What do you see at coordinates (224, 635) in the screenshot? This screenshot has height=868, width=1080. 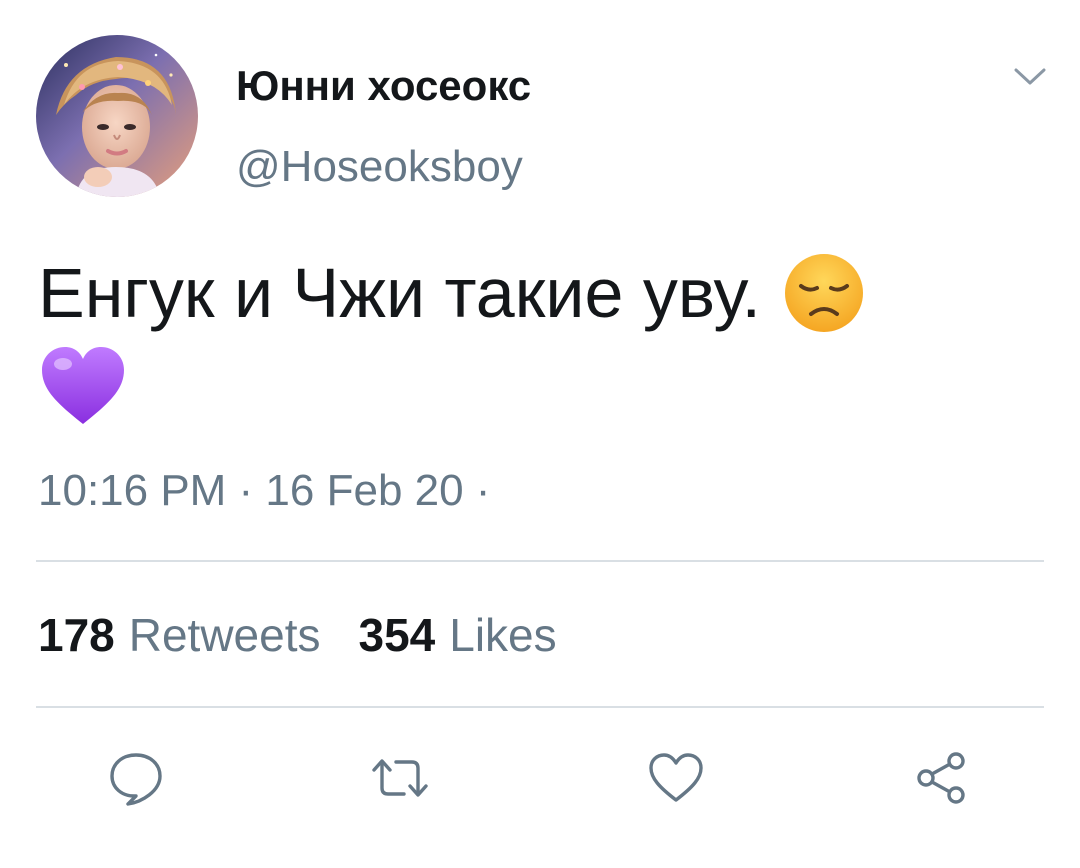 I see `retweets-label: Retweets` at bounding box center [224, 635].